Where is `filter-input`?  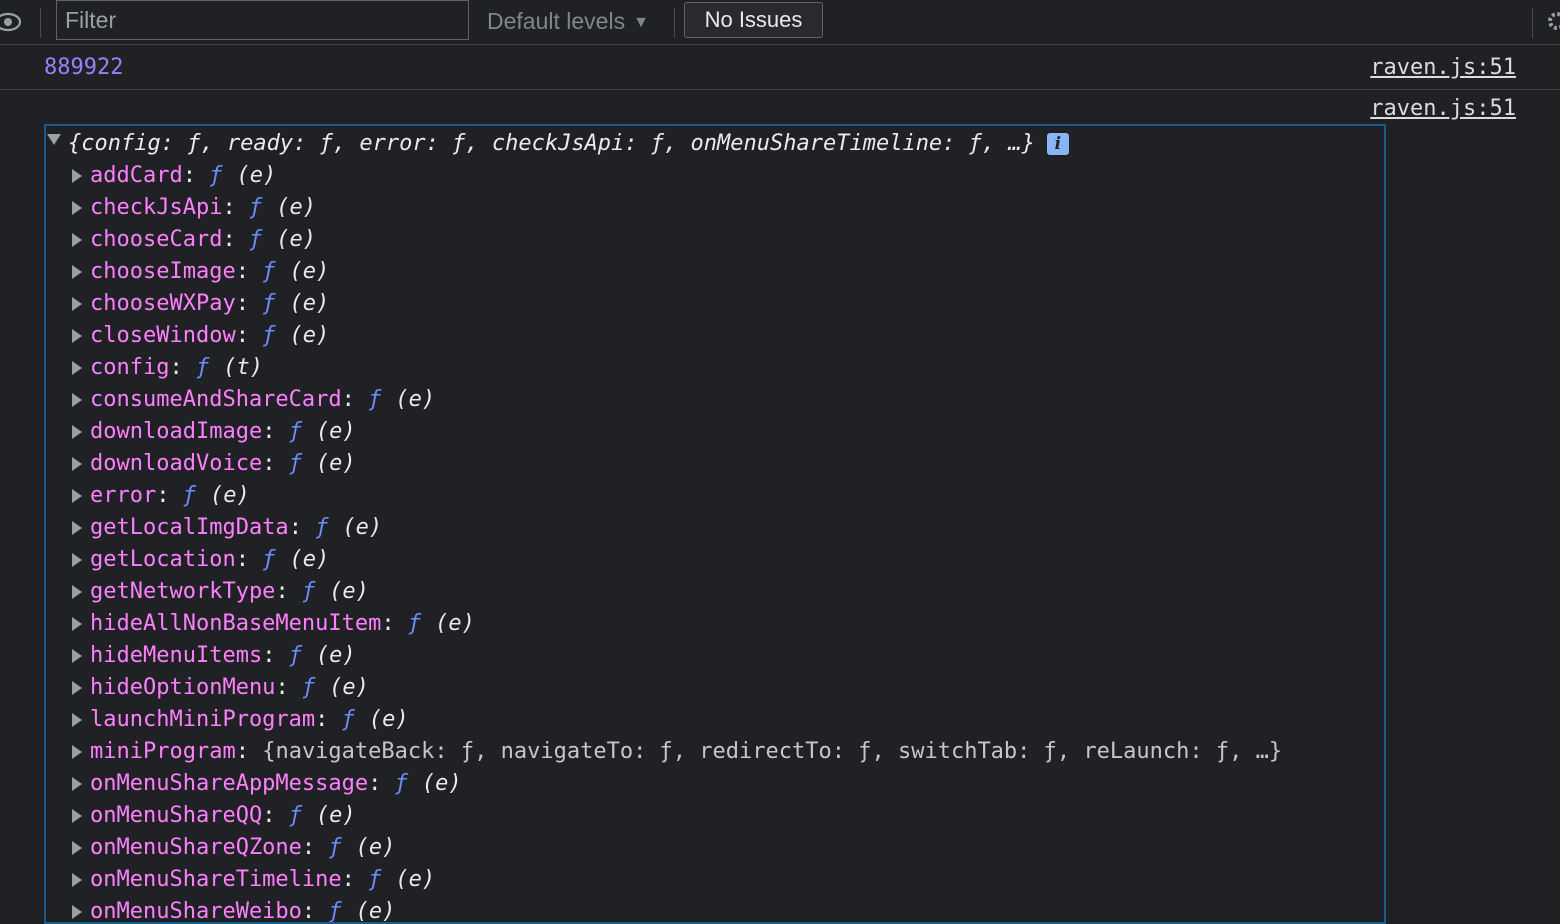
filter-input is located at coordinates (262, 20).